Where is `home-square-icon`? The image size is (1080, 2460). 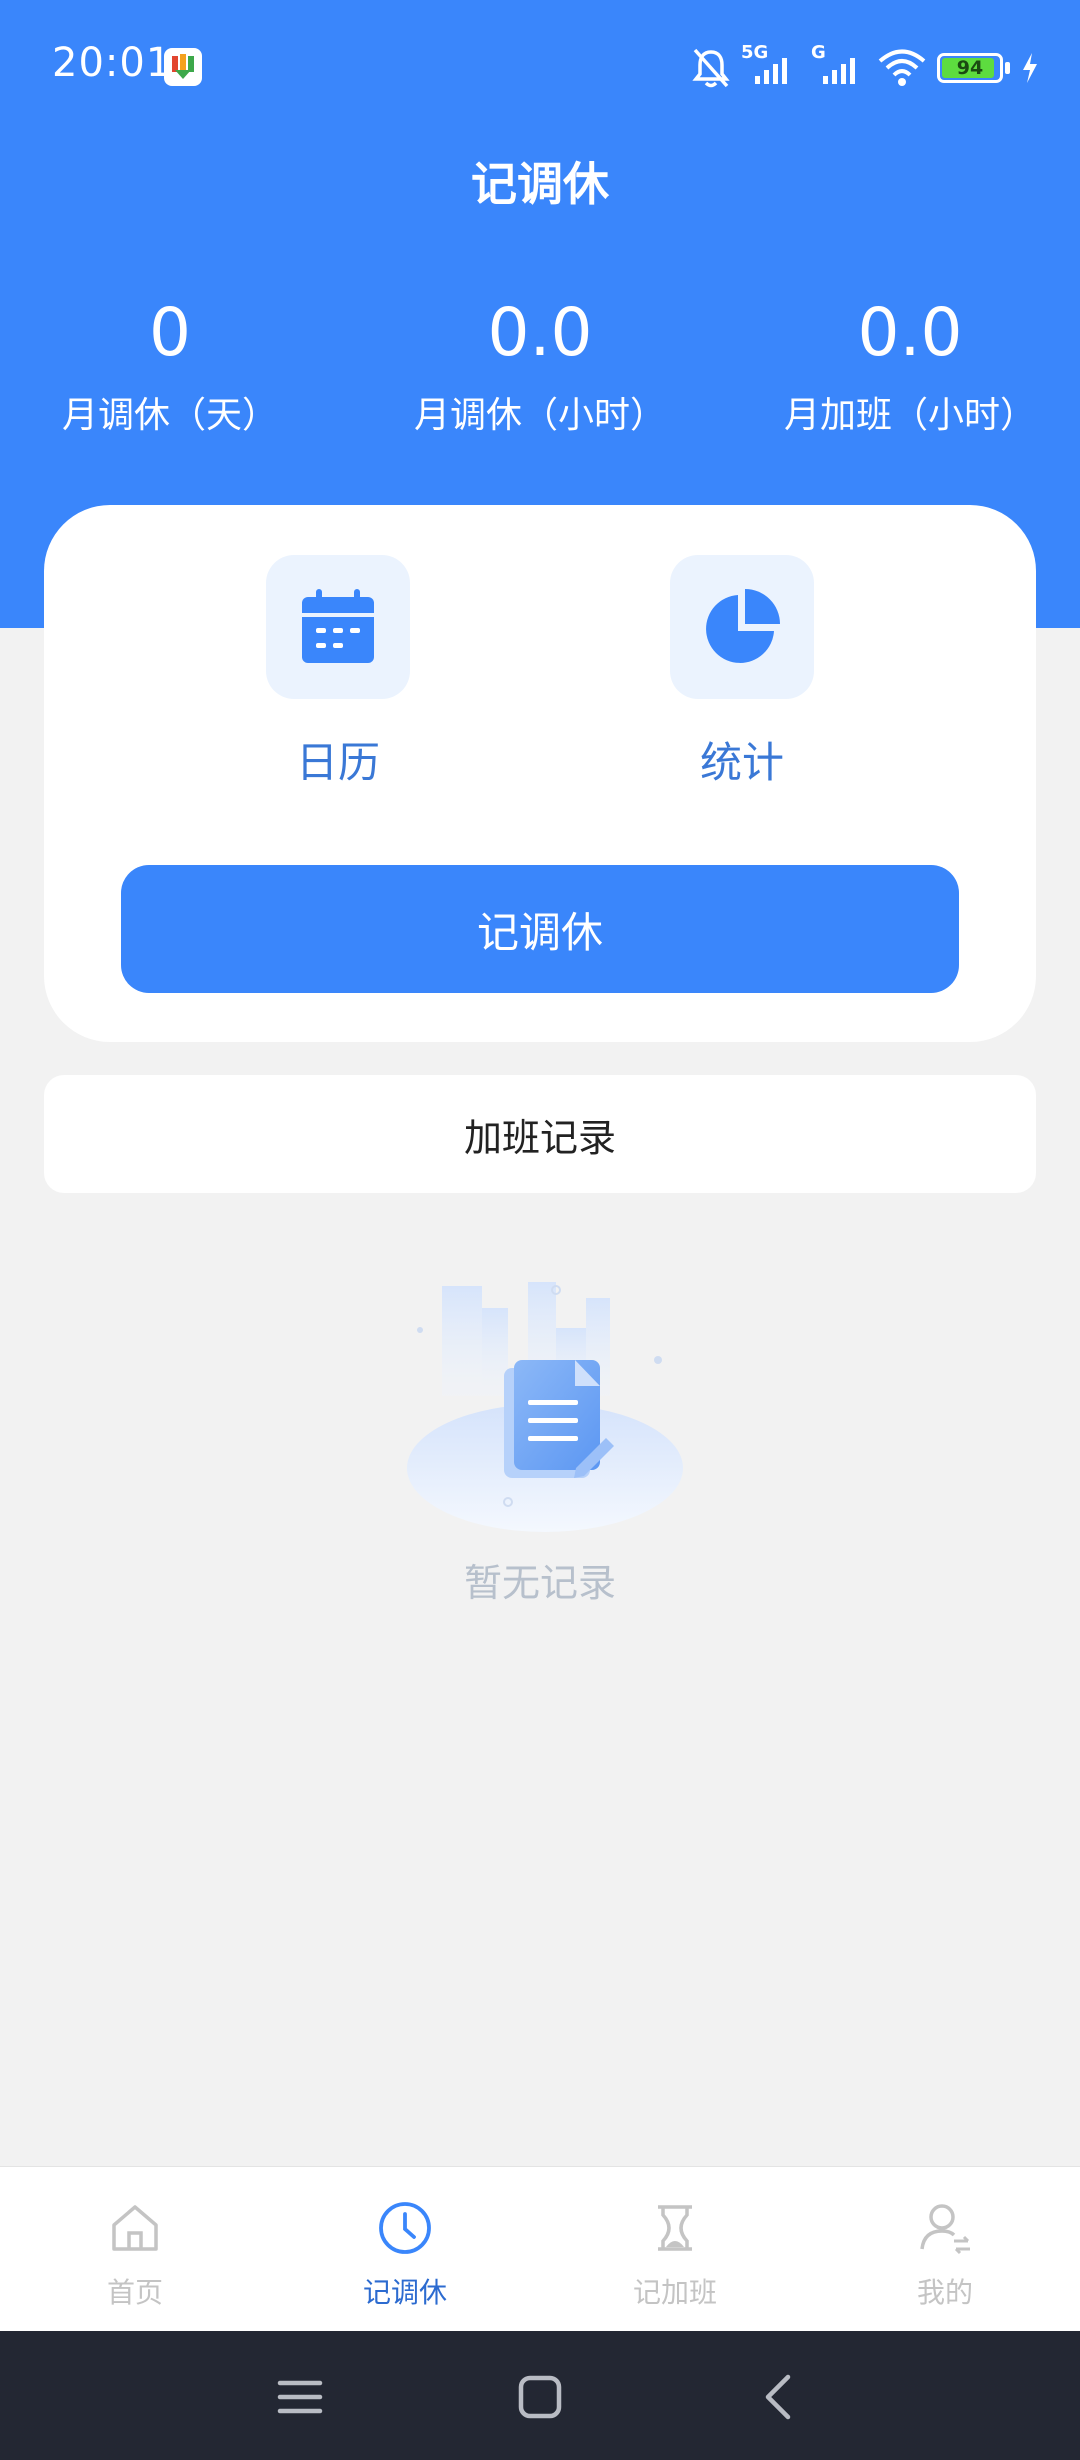
home-square-icon is located at coordinates (540, 2397).